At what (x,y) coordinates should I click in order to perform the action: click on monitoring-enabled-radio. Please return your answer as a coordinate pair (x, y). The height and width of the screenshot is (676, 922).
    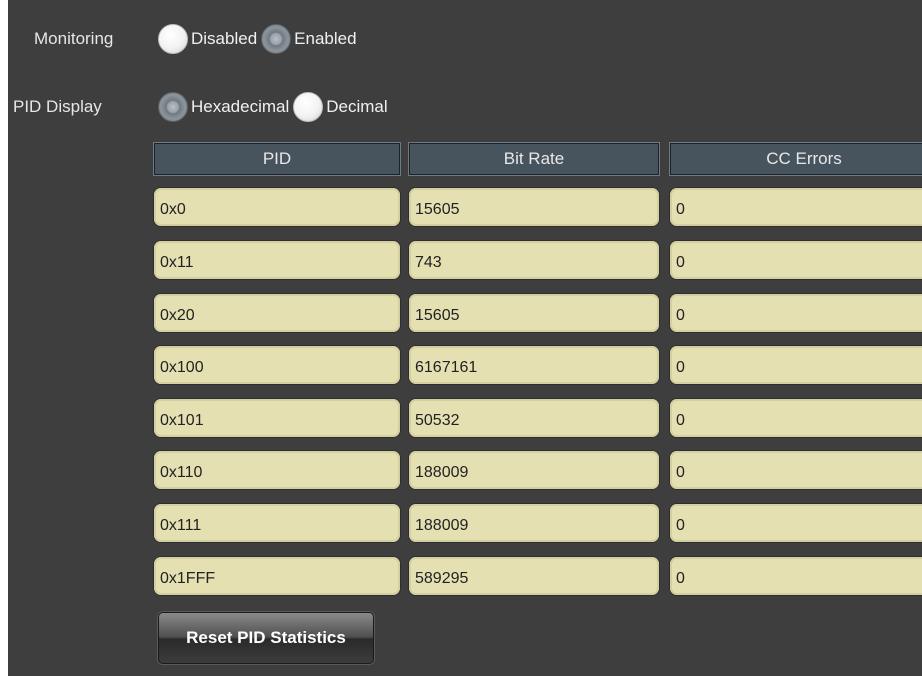
    Looking at the image, I should click on (276, 39).